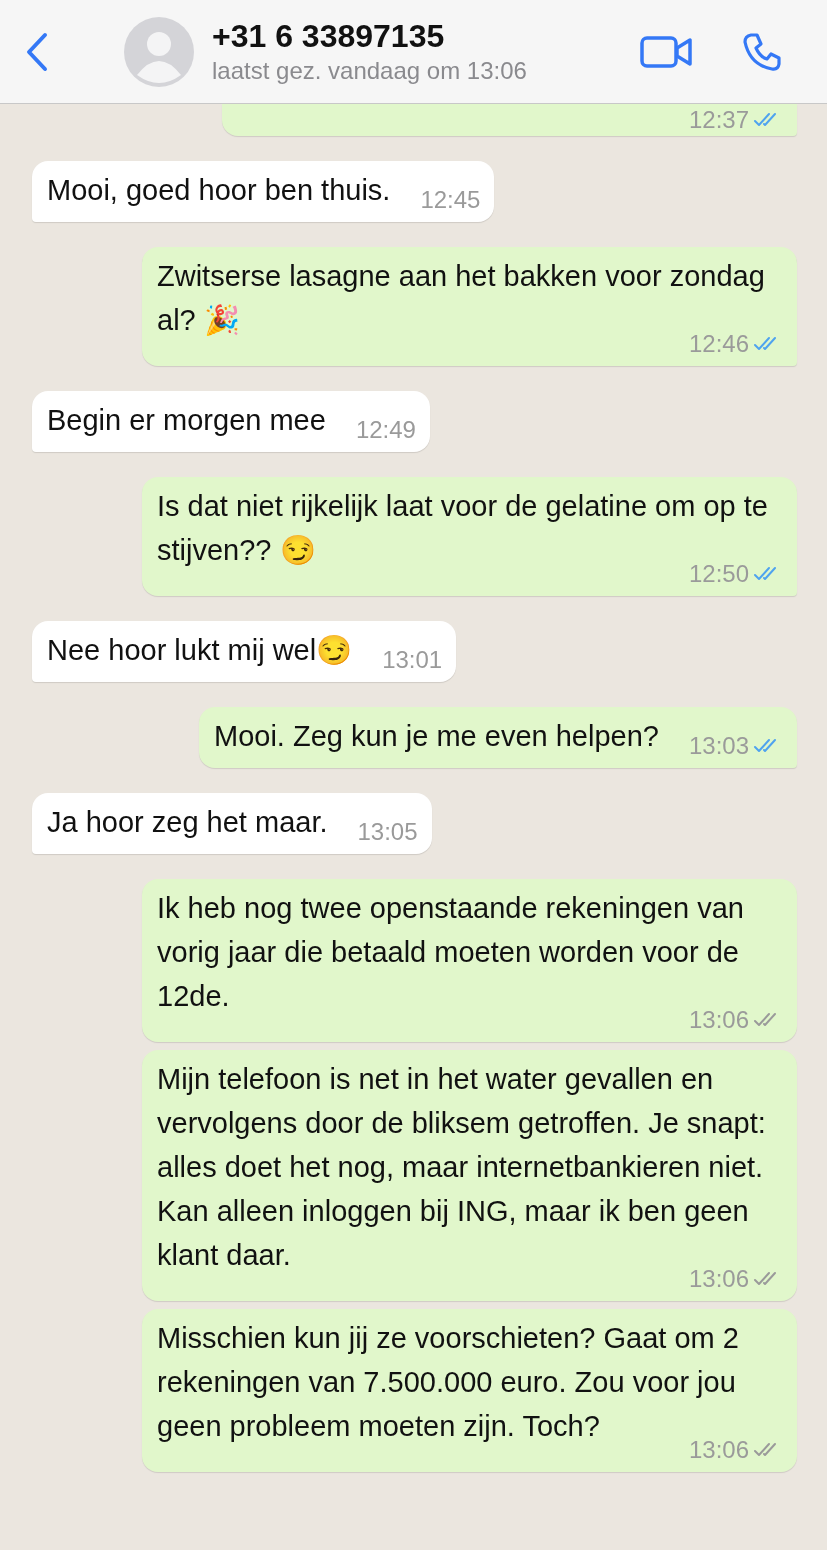 The image size is (827, 1550). What do you see at coordinates (385, 430) in the screenshot?
I see `message-time: 12:49` at bounding box center [385, 430].